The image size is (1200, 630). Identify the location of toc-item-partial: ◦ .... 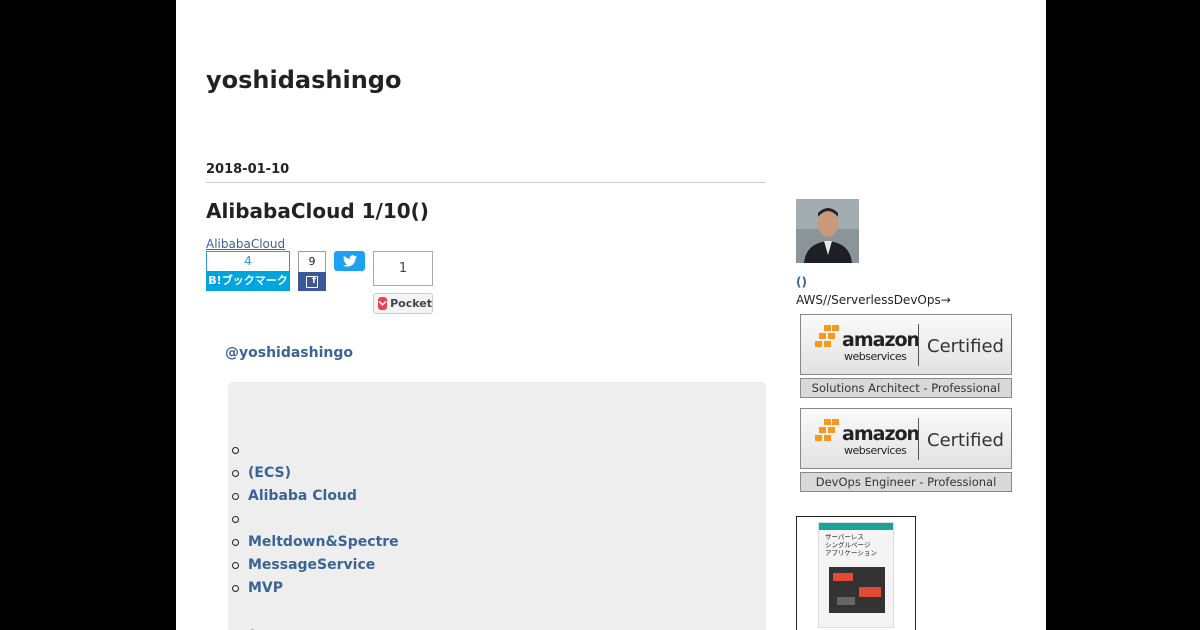
(263, 627).